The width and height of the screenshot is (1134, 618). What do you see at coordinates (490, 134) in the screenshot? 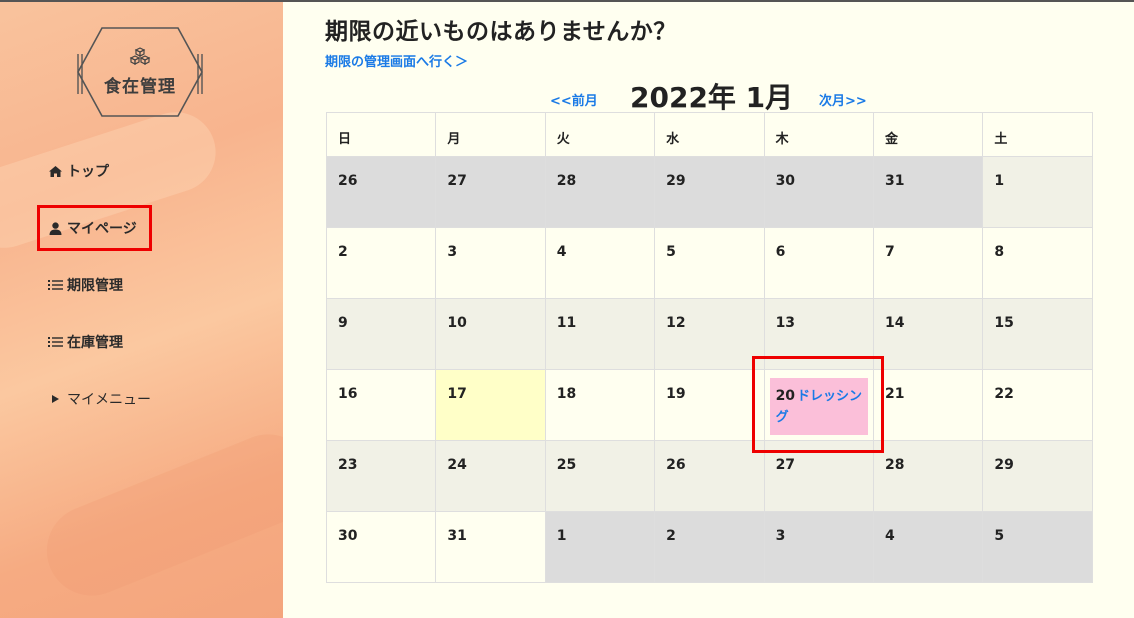
I see `weekday-header: 月` at bounding box center [490, 134].